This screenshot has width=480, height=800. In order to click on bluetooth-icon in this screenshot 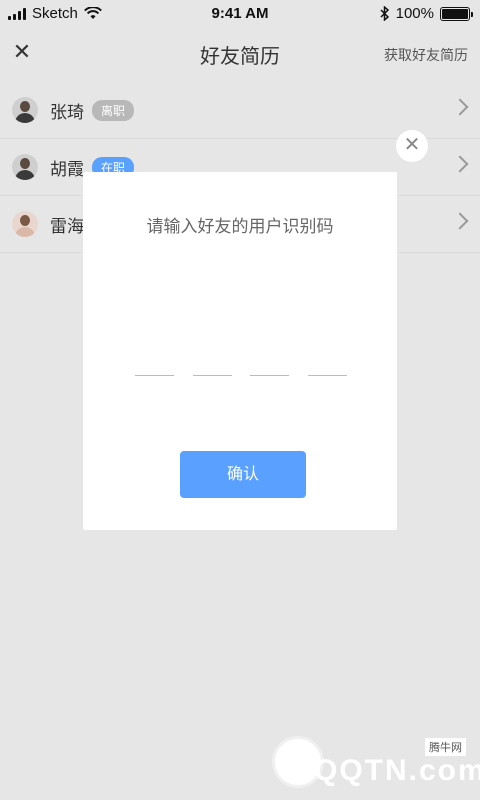, I will do `click(384, 13)`.